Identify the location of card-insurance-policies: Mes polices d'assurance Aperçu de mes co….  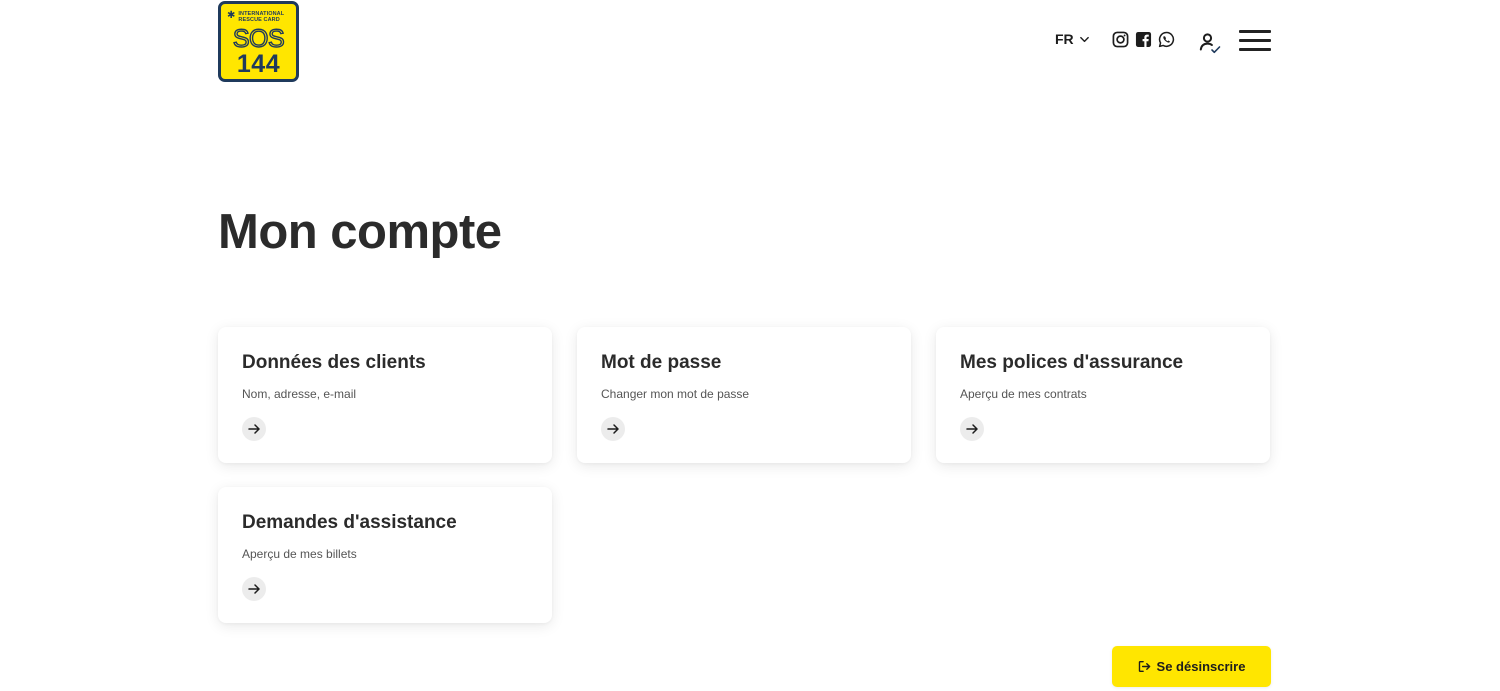
(1103, 395).